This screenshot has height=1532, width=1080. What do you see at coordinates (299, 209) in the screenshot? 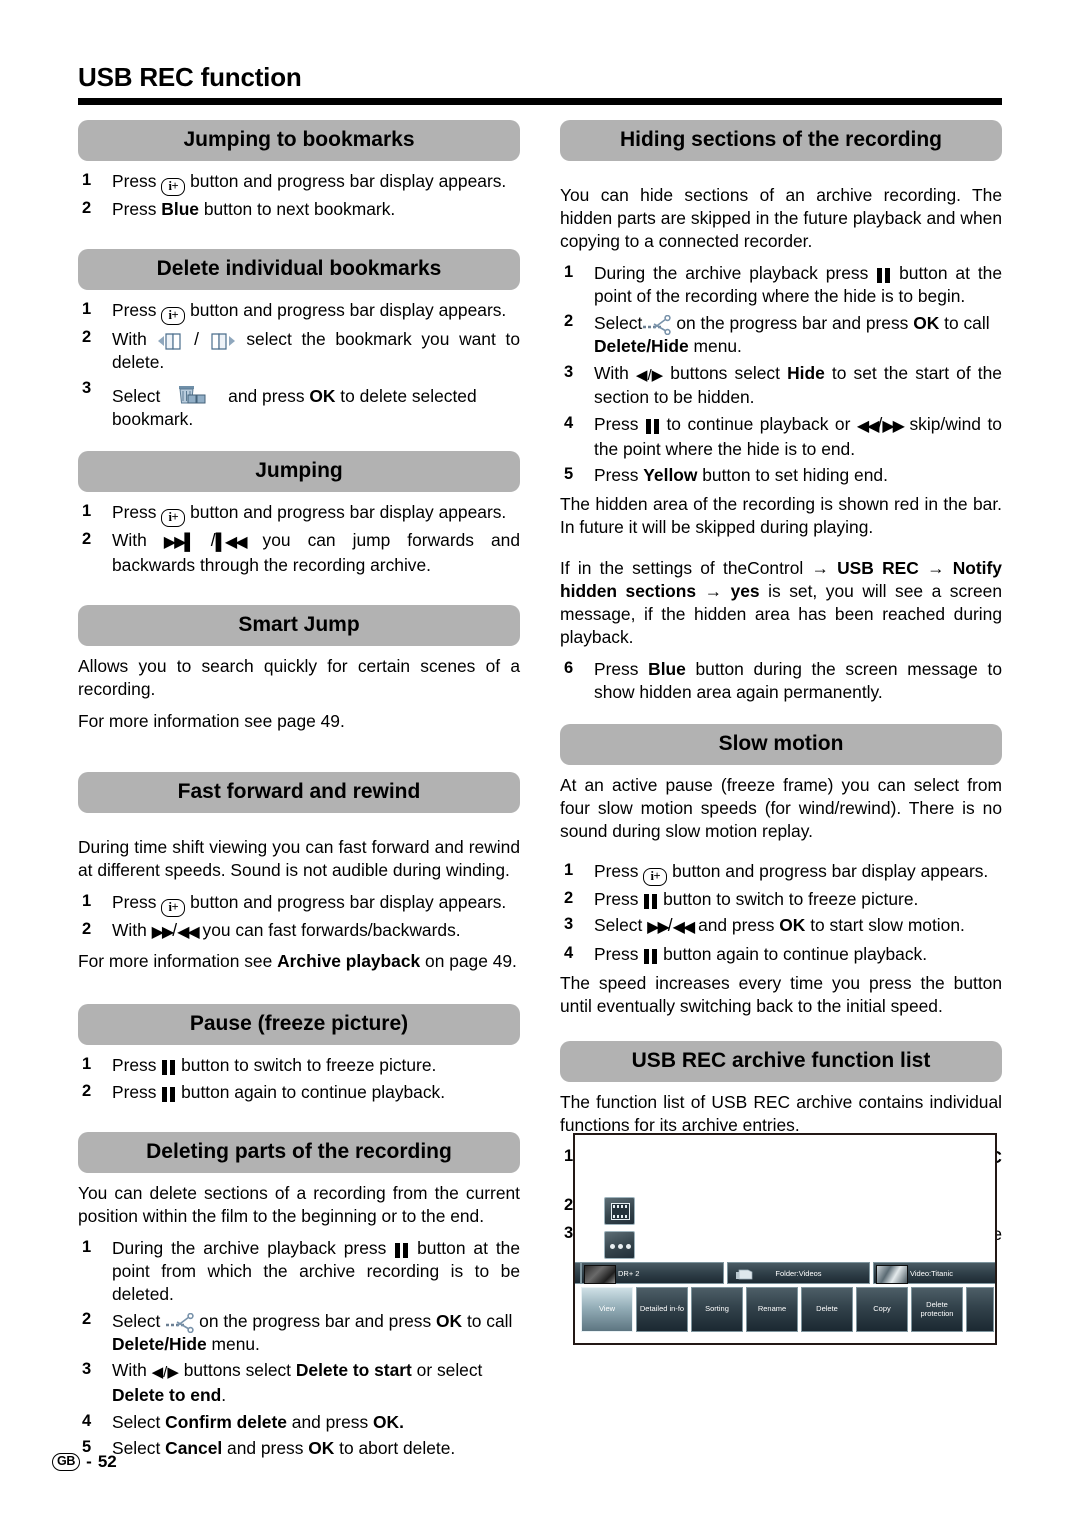
I see `step-item: 2 Press Blue button to next bookmark.` at bounding box center [299, 209].